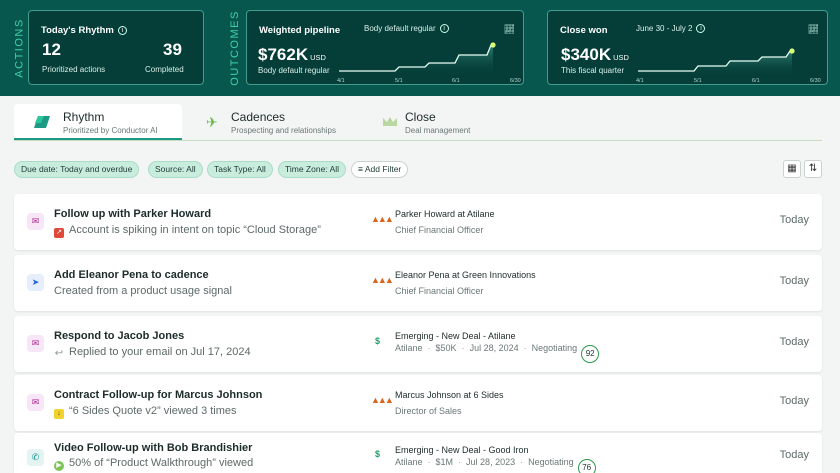 Image resolution: width=840 pixels, height=473 pixels. What do you see at coordinates (399, 81) in the screenshot?
I see `pipeline-tick-1: 5/1` at bounding box center [399, 81].